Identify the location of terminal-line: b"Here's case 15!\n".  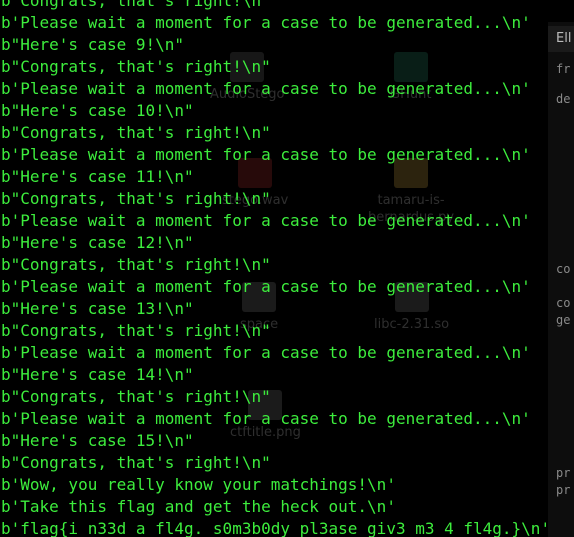
(97, 440).